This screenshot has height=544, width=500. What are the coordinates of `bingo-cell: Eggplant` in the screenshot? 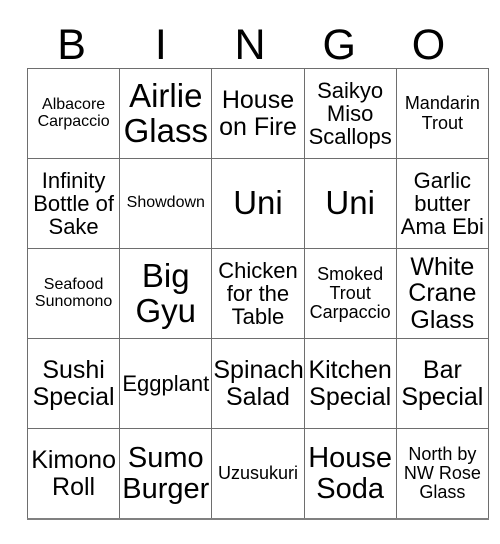 It's located at (166, 383).